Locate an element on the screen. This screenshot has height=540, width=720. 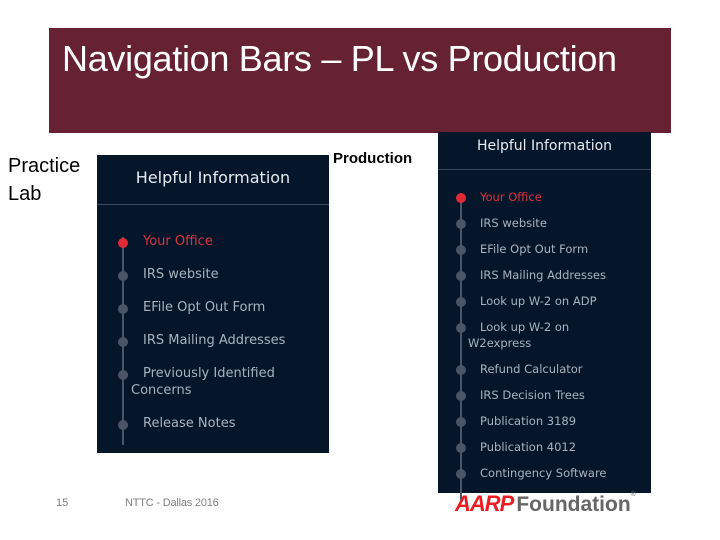
nav-item-contingency-software: Contingency Software is located at coordinates (544, 473).